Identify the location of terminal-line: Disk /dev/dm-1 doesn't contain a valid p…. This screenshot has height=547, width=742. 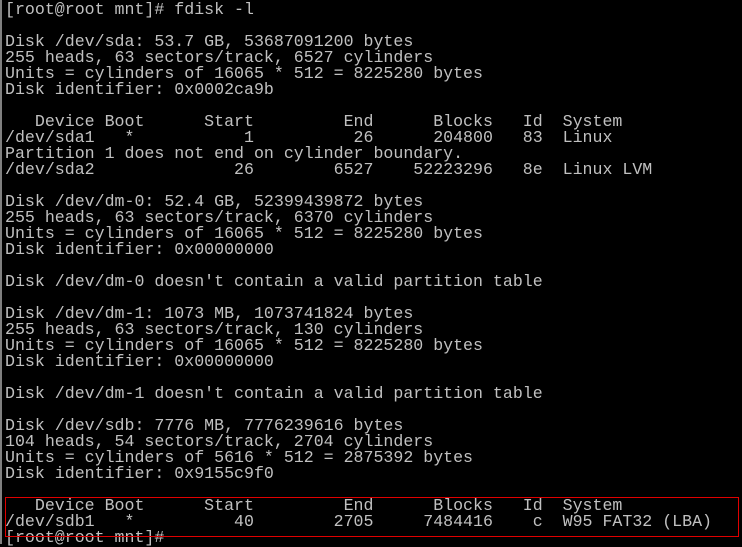
(274, 393).